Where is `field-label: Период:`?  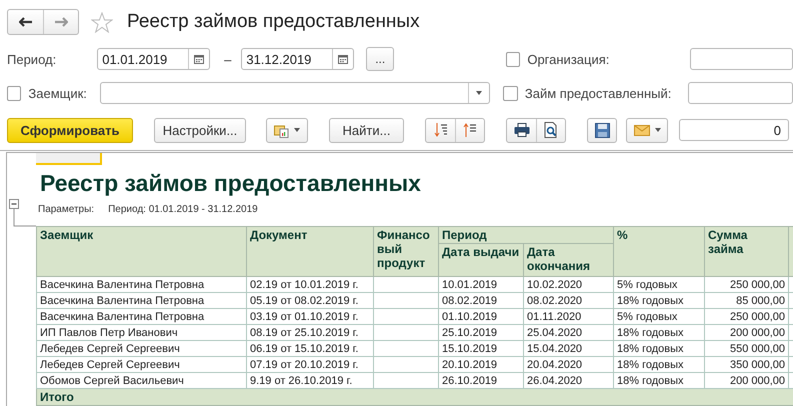
field-label: Период: is located at coordinates (31, 59).